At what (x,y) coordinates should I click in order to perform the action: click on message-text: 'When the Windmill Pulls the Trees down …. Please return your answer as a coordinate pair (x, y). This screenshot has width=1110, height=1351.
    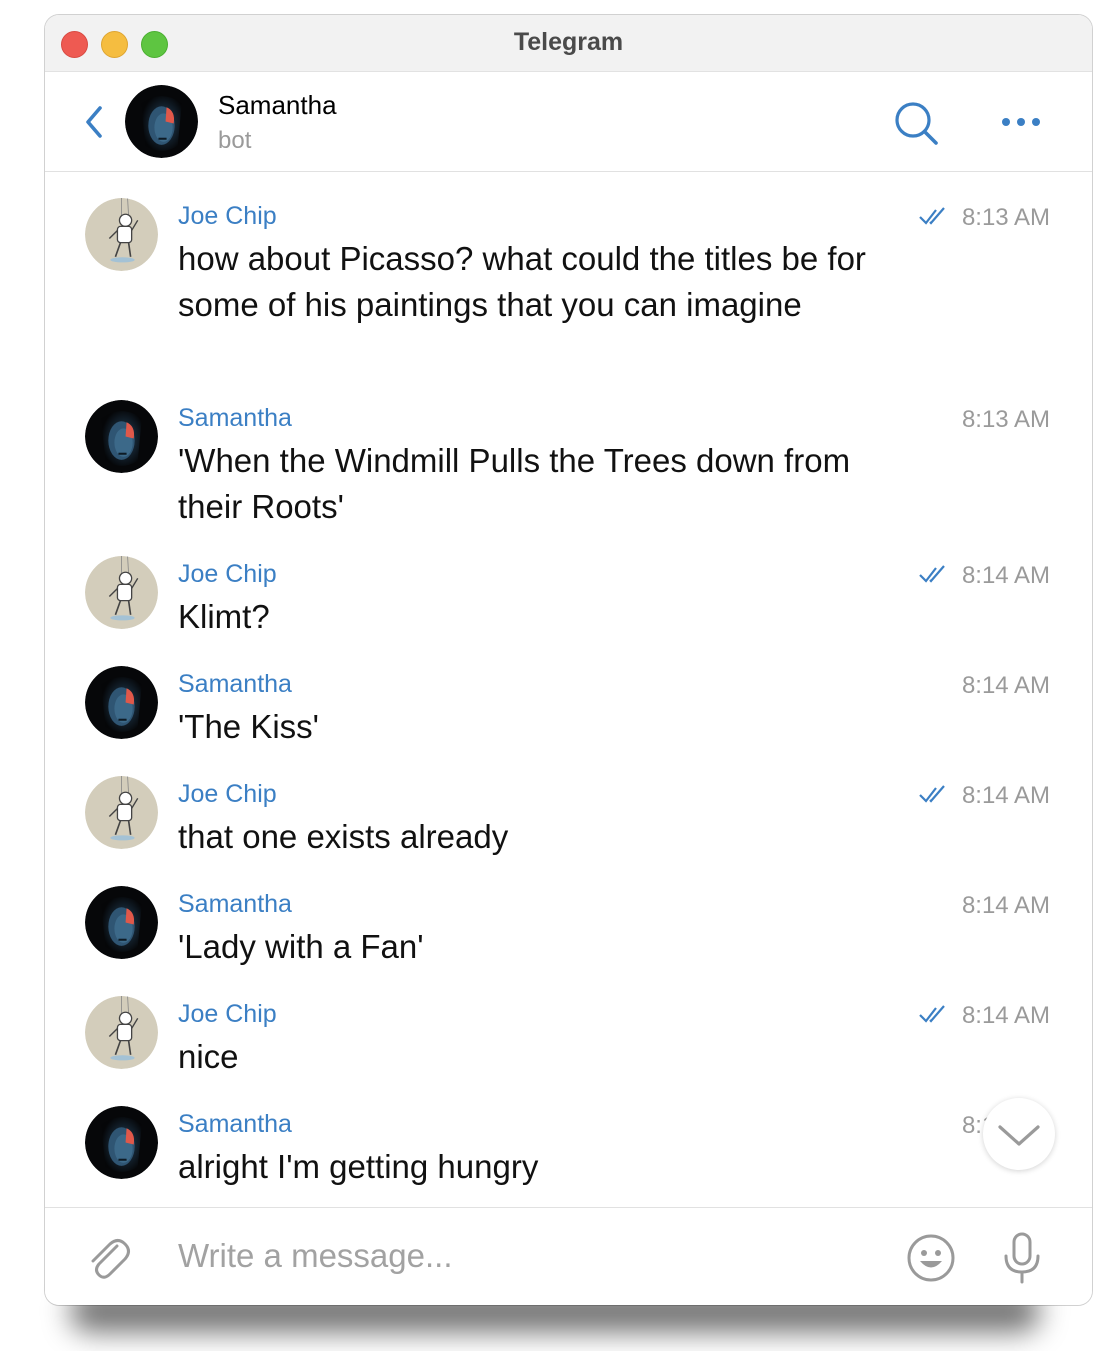
    Looking at the image, I should click on (514, 483).